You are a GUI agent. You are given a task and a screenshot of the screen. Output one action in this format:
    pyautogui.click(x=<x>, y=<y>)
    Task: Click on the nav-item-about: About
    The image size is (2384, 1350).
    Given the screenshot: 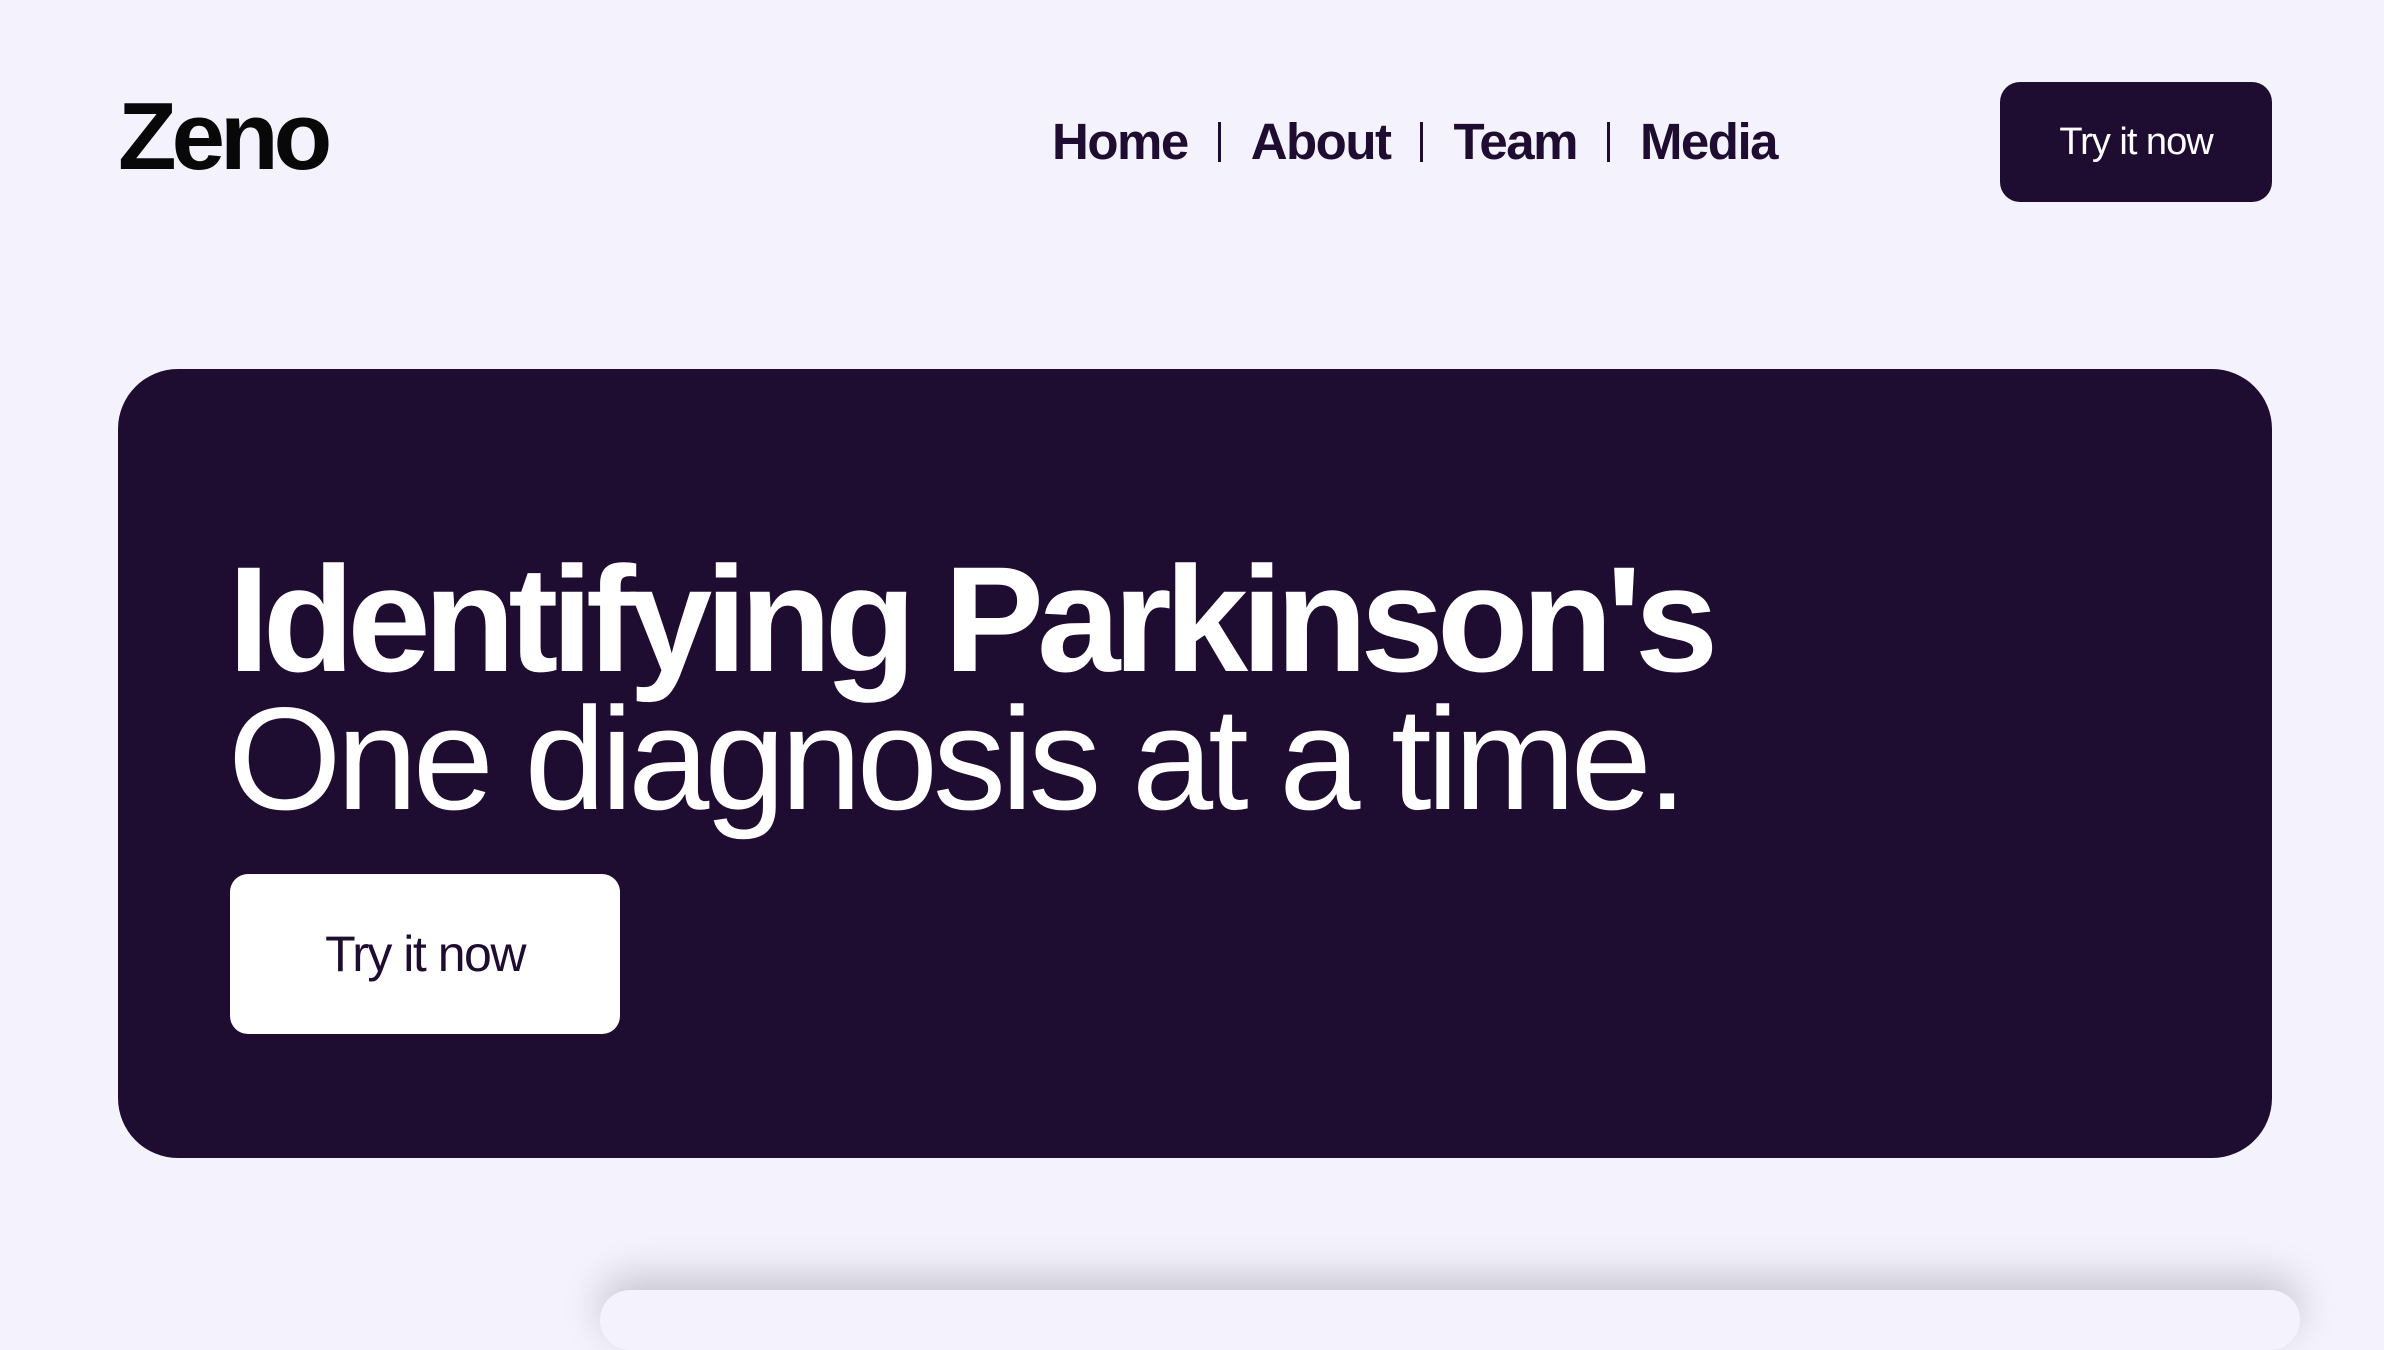 What is the action you would take?
    pyautogui.click(x=1321, y=142)
    